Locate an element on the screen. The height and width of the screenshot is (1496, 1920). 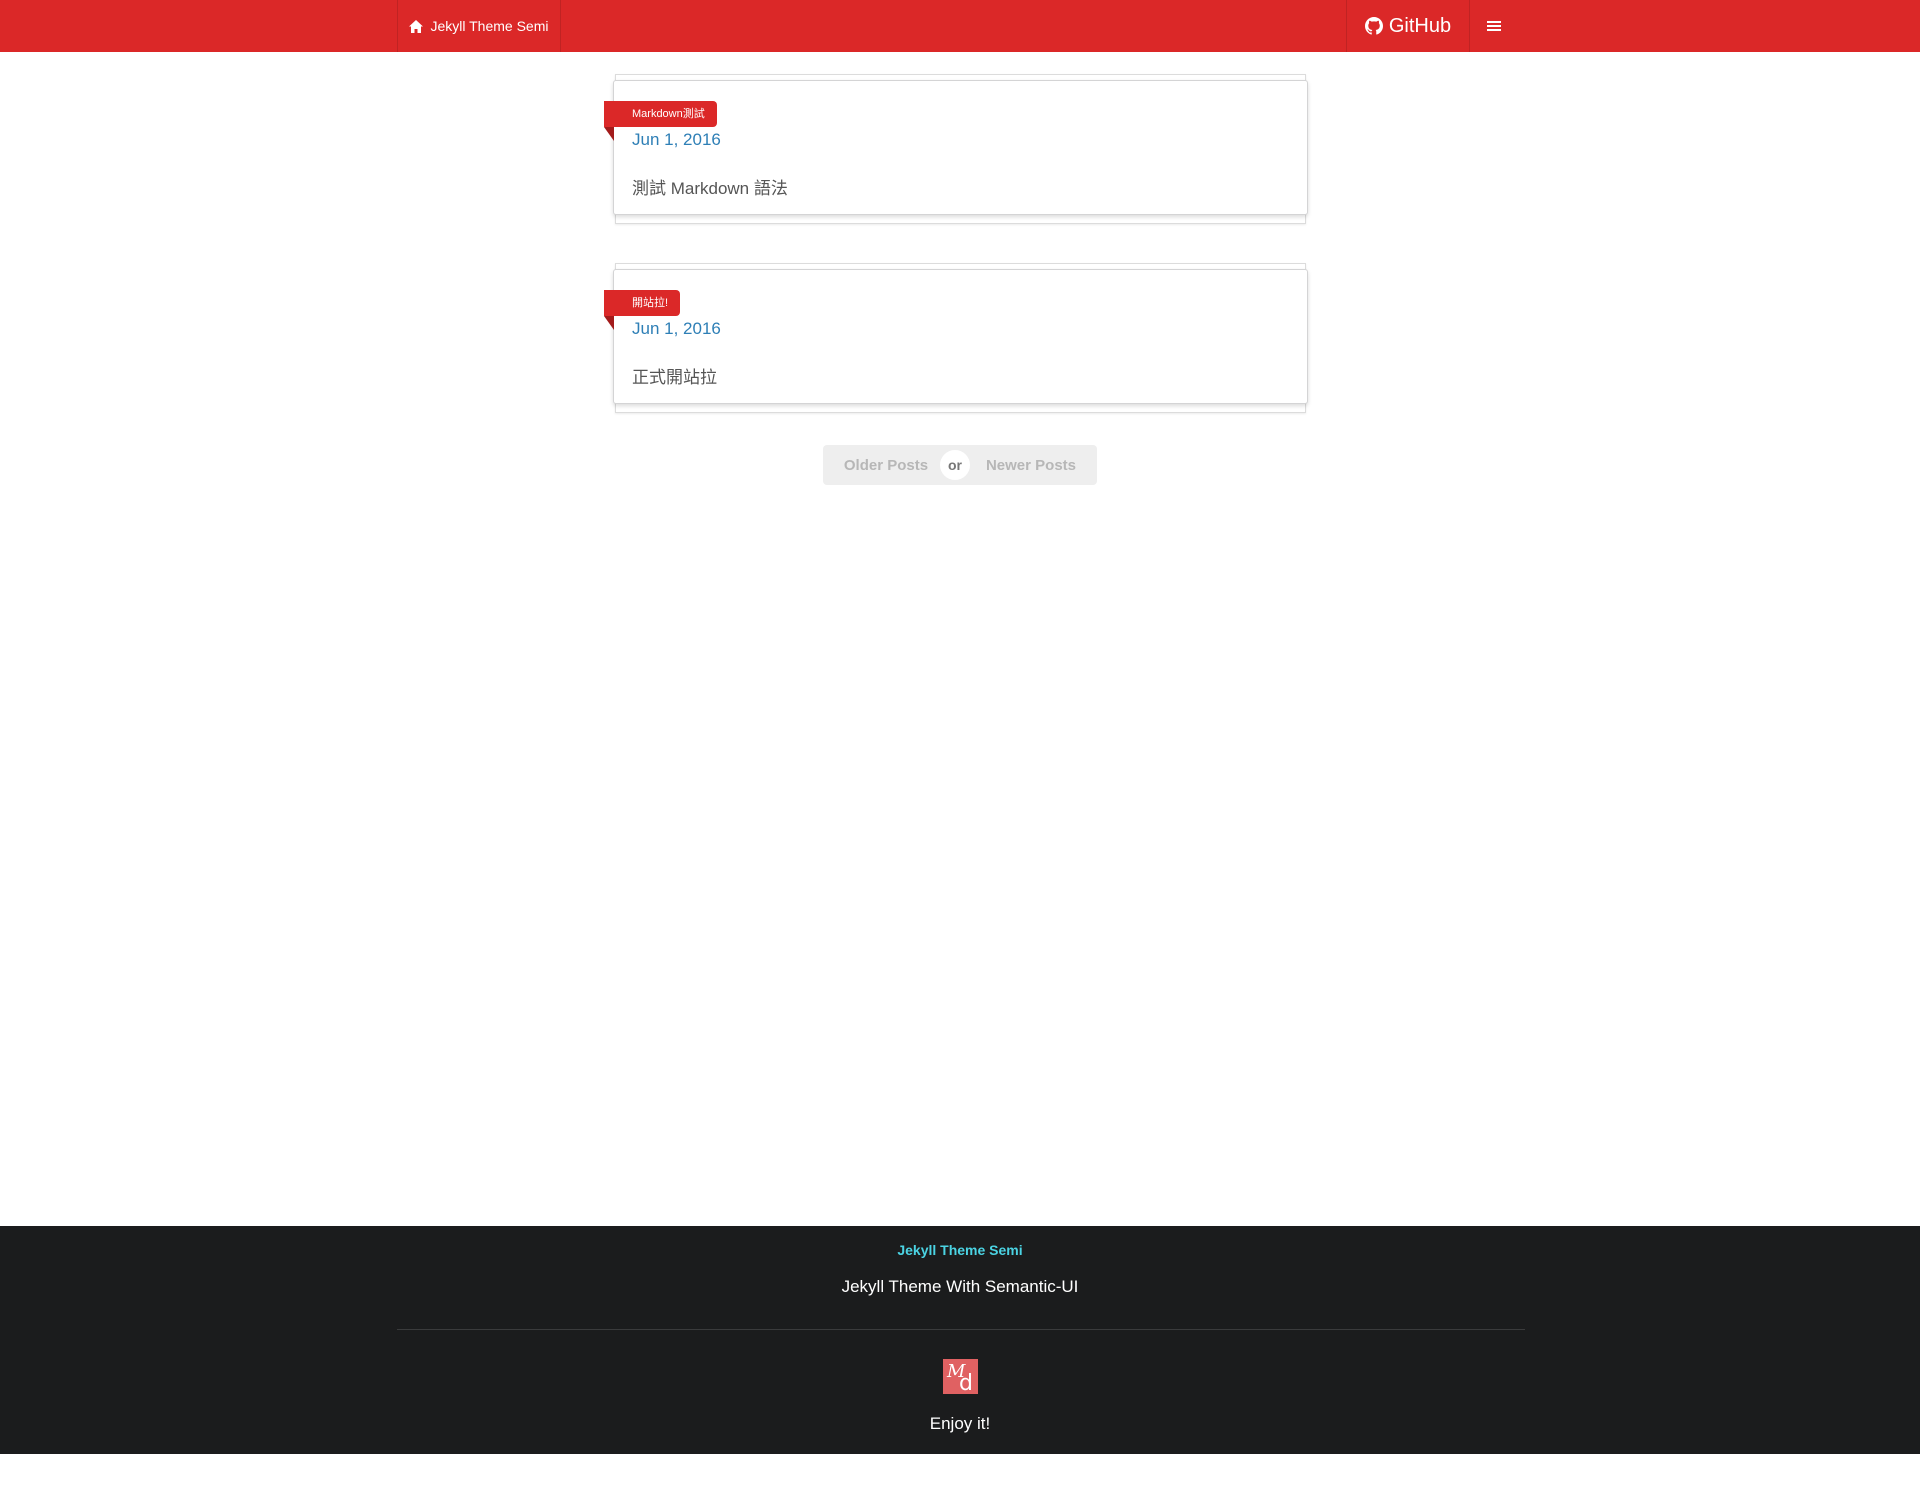
post-tag-ribbon: Markdown測試 is located at coordinates (660, 114).